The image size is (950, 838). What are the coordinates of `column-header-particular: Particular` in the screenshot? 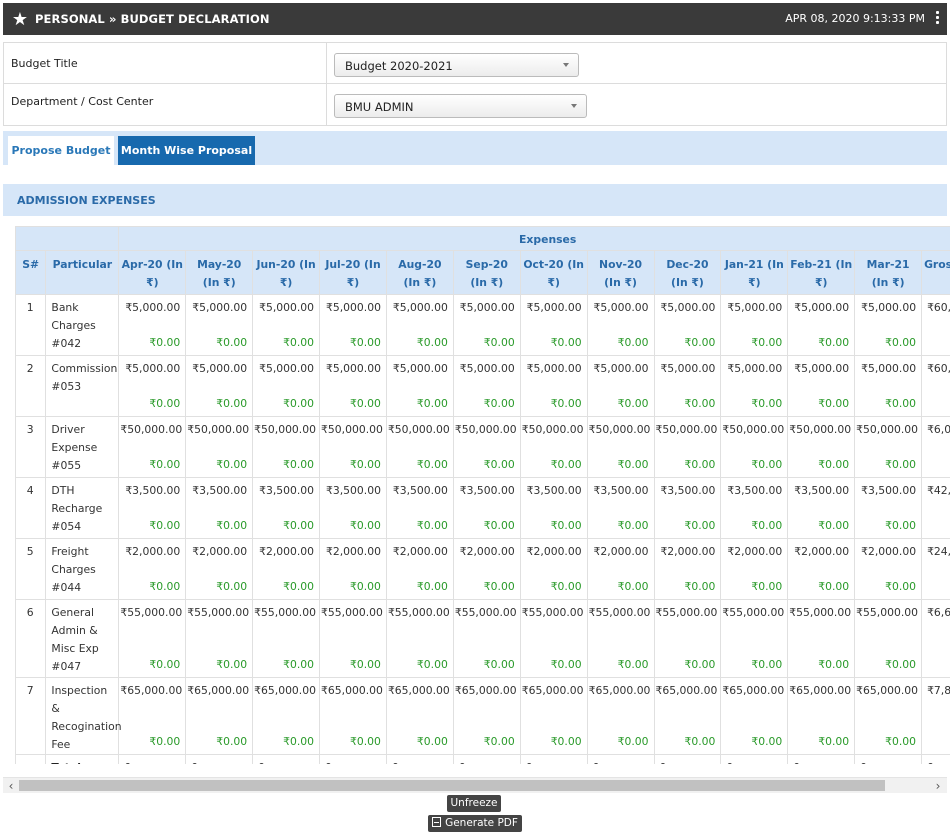 It's located at (82, 272).